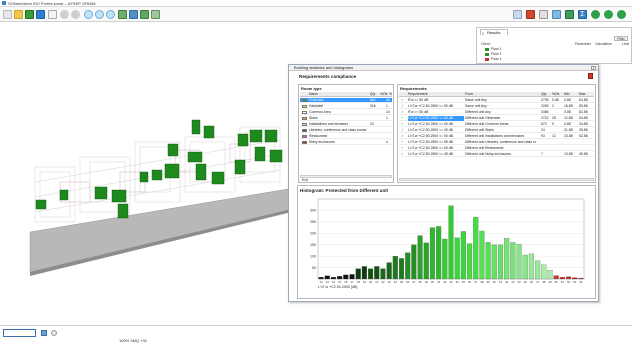 This screenshot has height=347, width=632. Describe the element at coordinates (346, 94) in the screenshot. I see `room-type-header: Name Qty %Ok %` at that location.